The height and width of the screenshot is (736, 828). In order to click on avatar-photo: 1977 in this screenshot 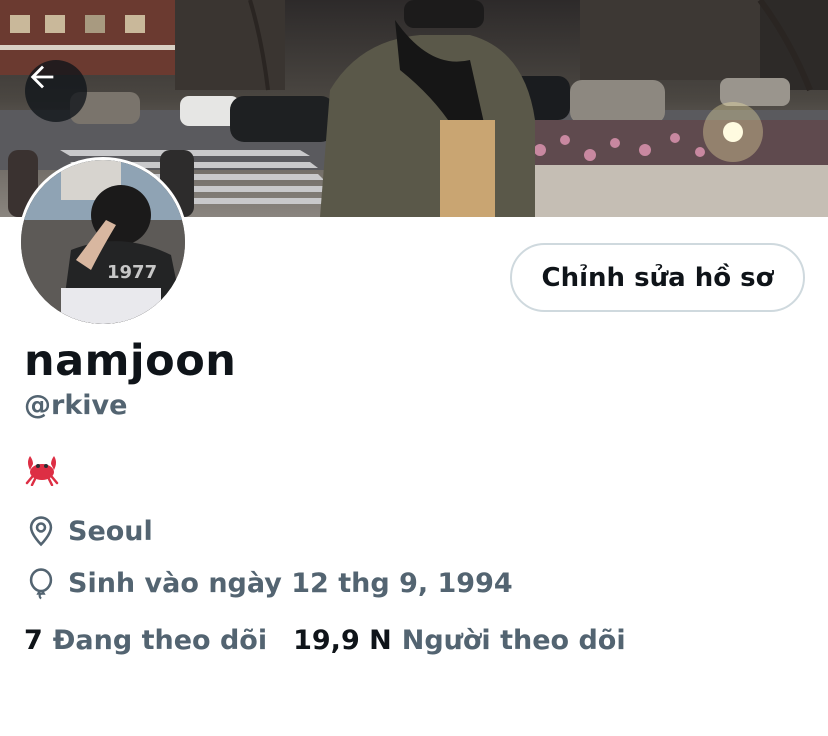, I will do `click(103, 242)`.